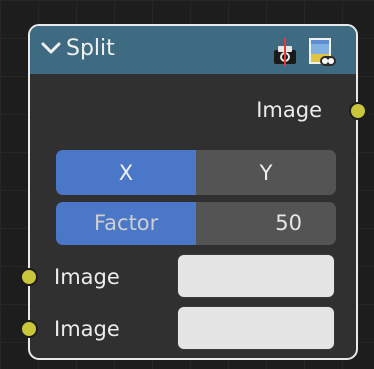 The height and width of the screenshot is (369, 374). Describe the element at coordinates (193, 50) in the screenshot. I see `node-header: Split` at that location.